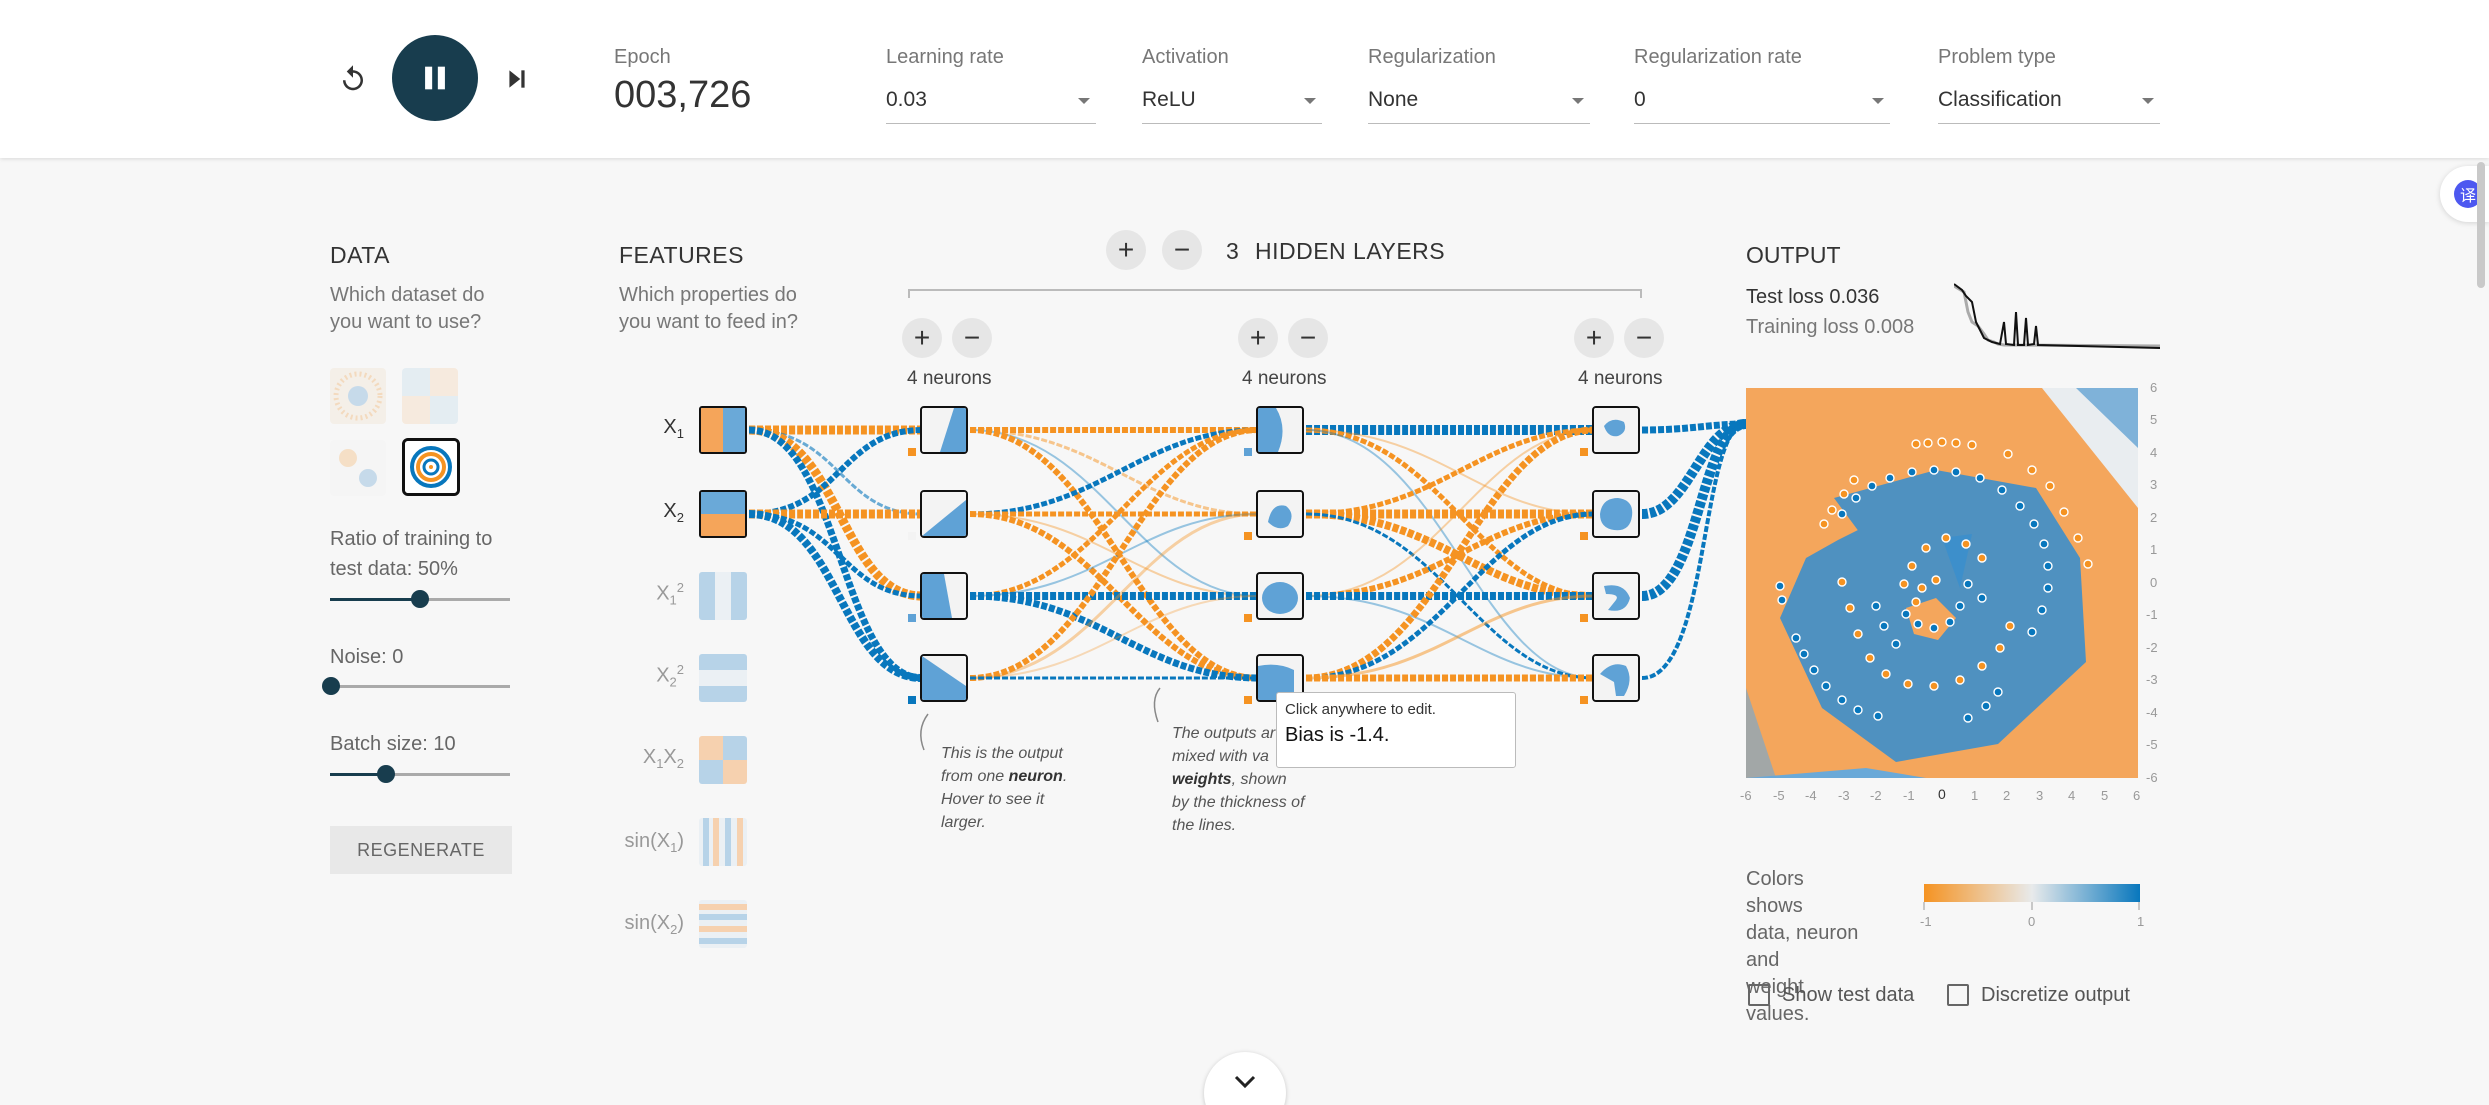 This screenshot has width=2489, height=1105. I want to click on x-tick: -5, so click(1779, 795).